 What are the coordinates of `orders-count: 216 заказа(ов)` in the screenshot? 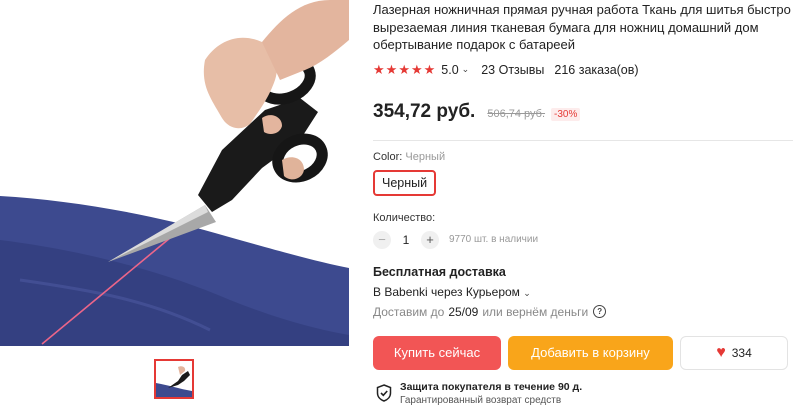 It's located at (596, 69).